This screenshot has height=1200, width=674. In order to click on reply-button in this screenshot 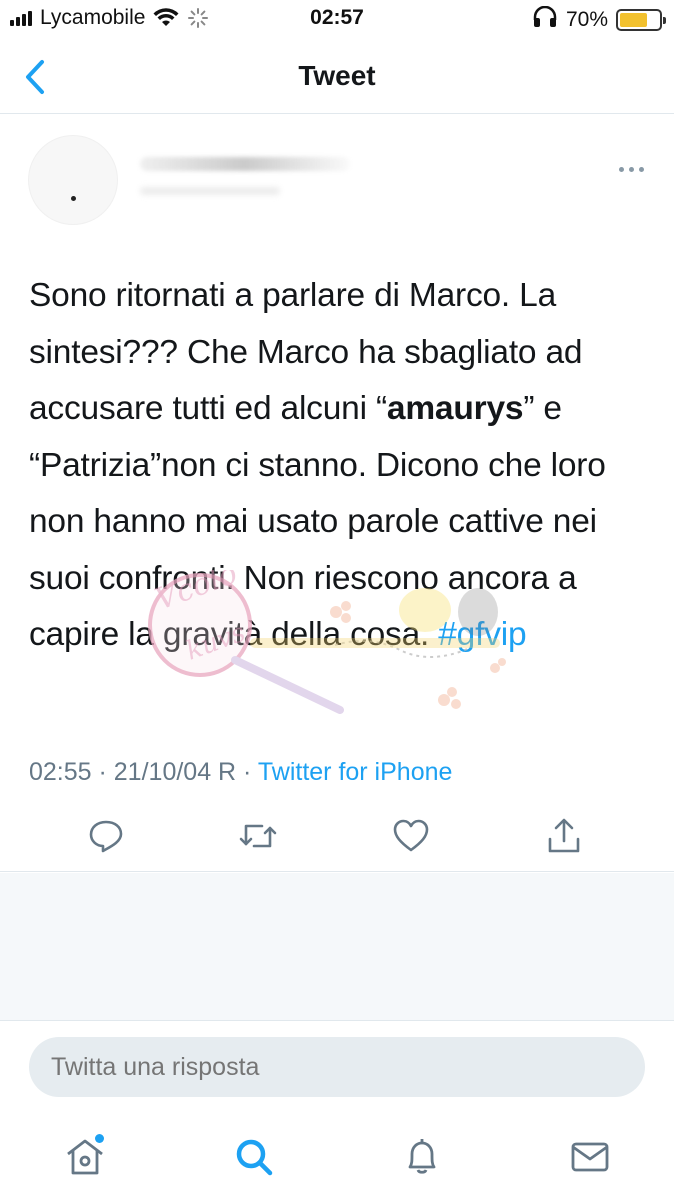, I will do `click(106, 836)`.